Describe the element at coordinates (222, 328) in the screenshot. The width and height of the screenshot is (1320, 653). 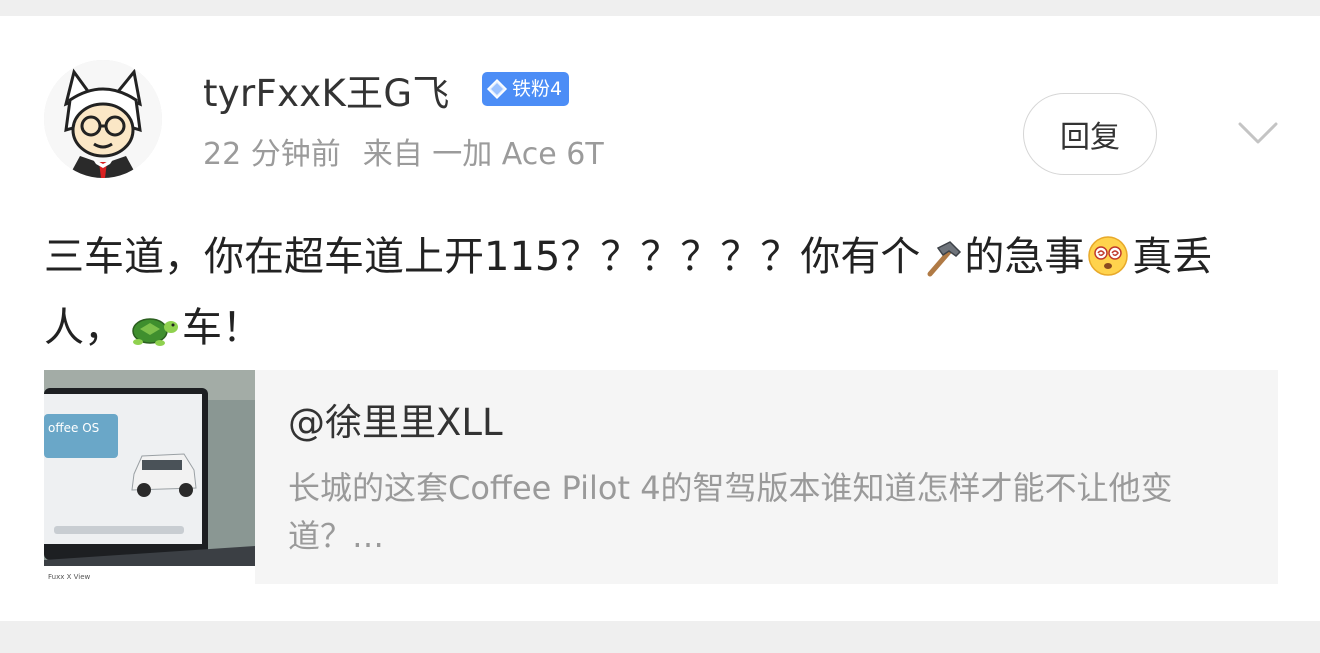
I see `comment-text-part4: 车！` at that location.